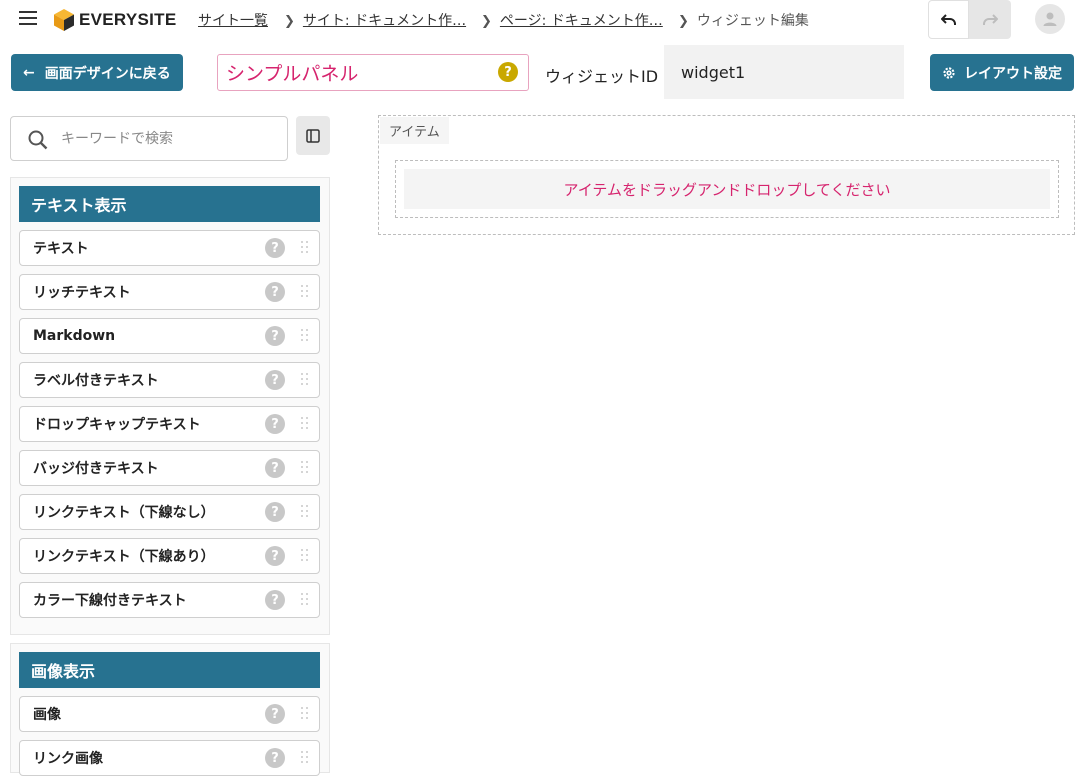  Describe the element at coordinates (169, 204) in the screenshot. I see `group-header: テキスト表示` at that location.